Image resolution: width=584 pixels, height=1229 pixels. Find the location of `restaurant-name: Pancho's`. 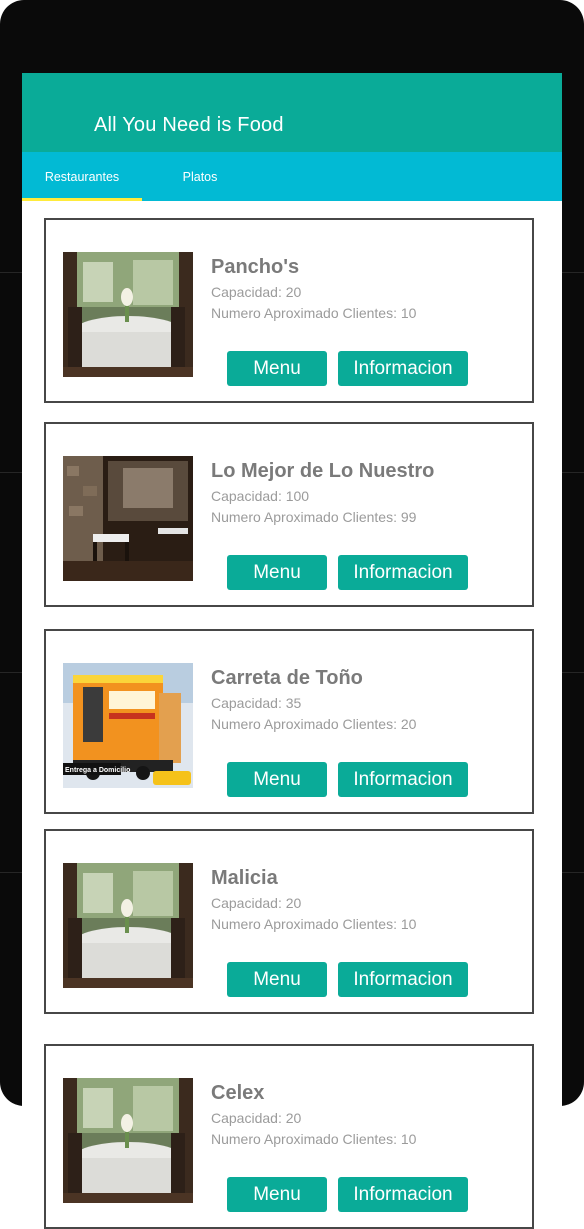

restaurant-name: Pancho's is located at coordinates (255, 267).